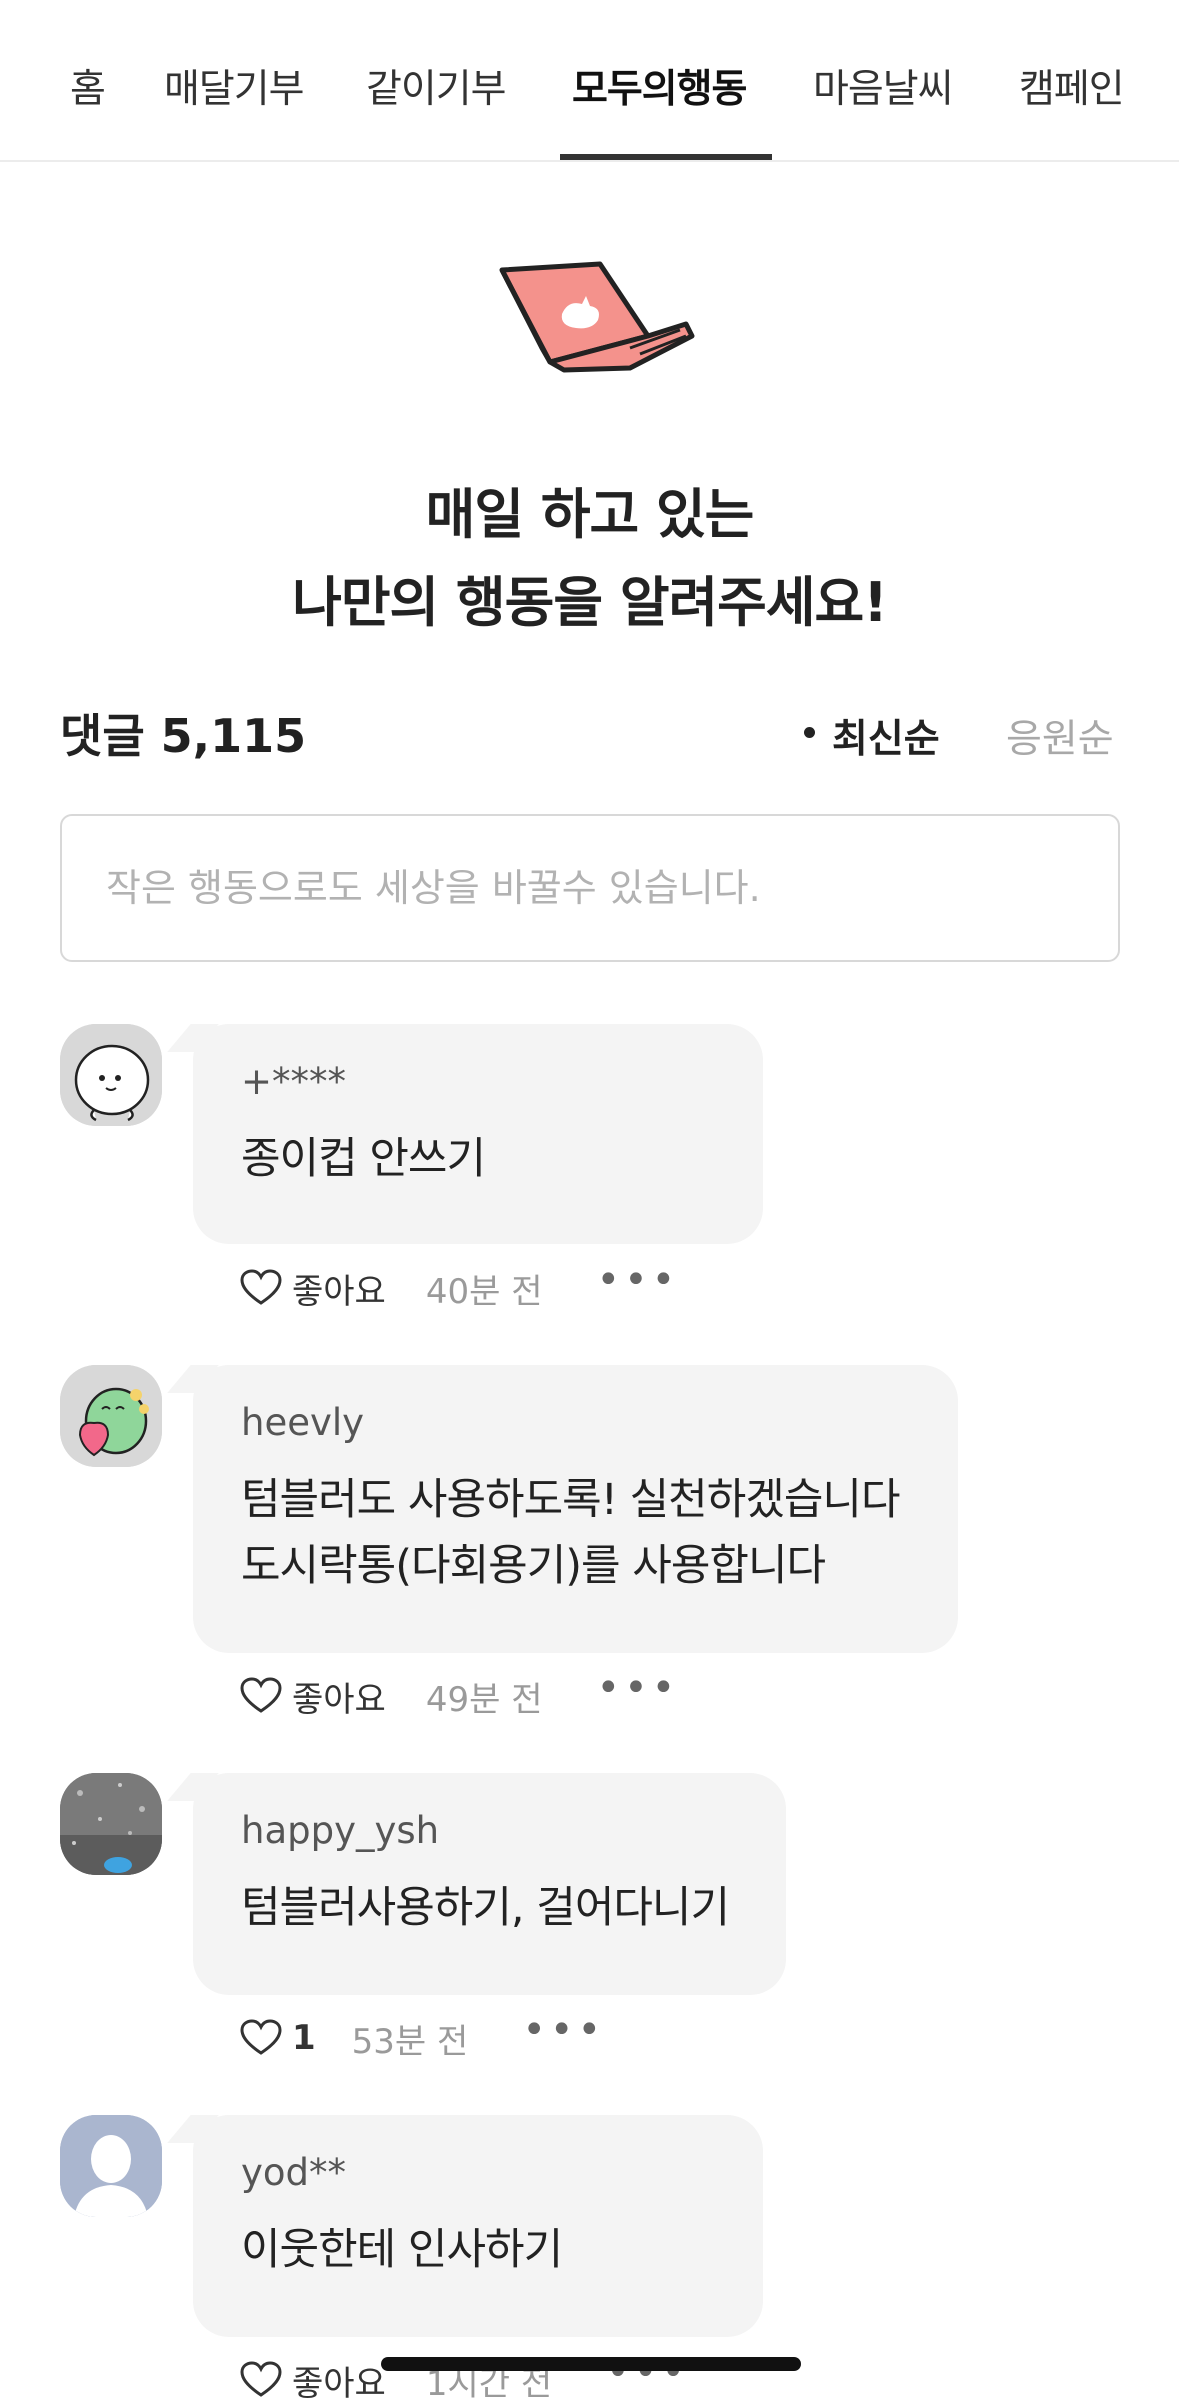 This screenshot has width=1179, height=2405. I want to click on comment-meta: 1 53분 전 •••, so click(422, 2036).